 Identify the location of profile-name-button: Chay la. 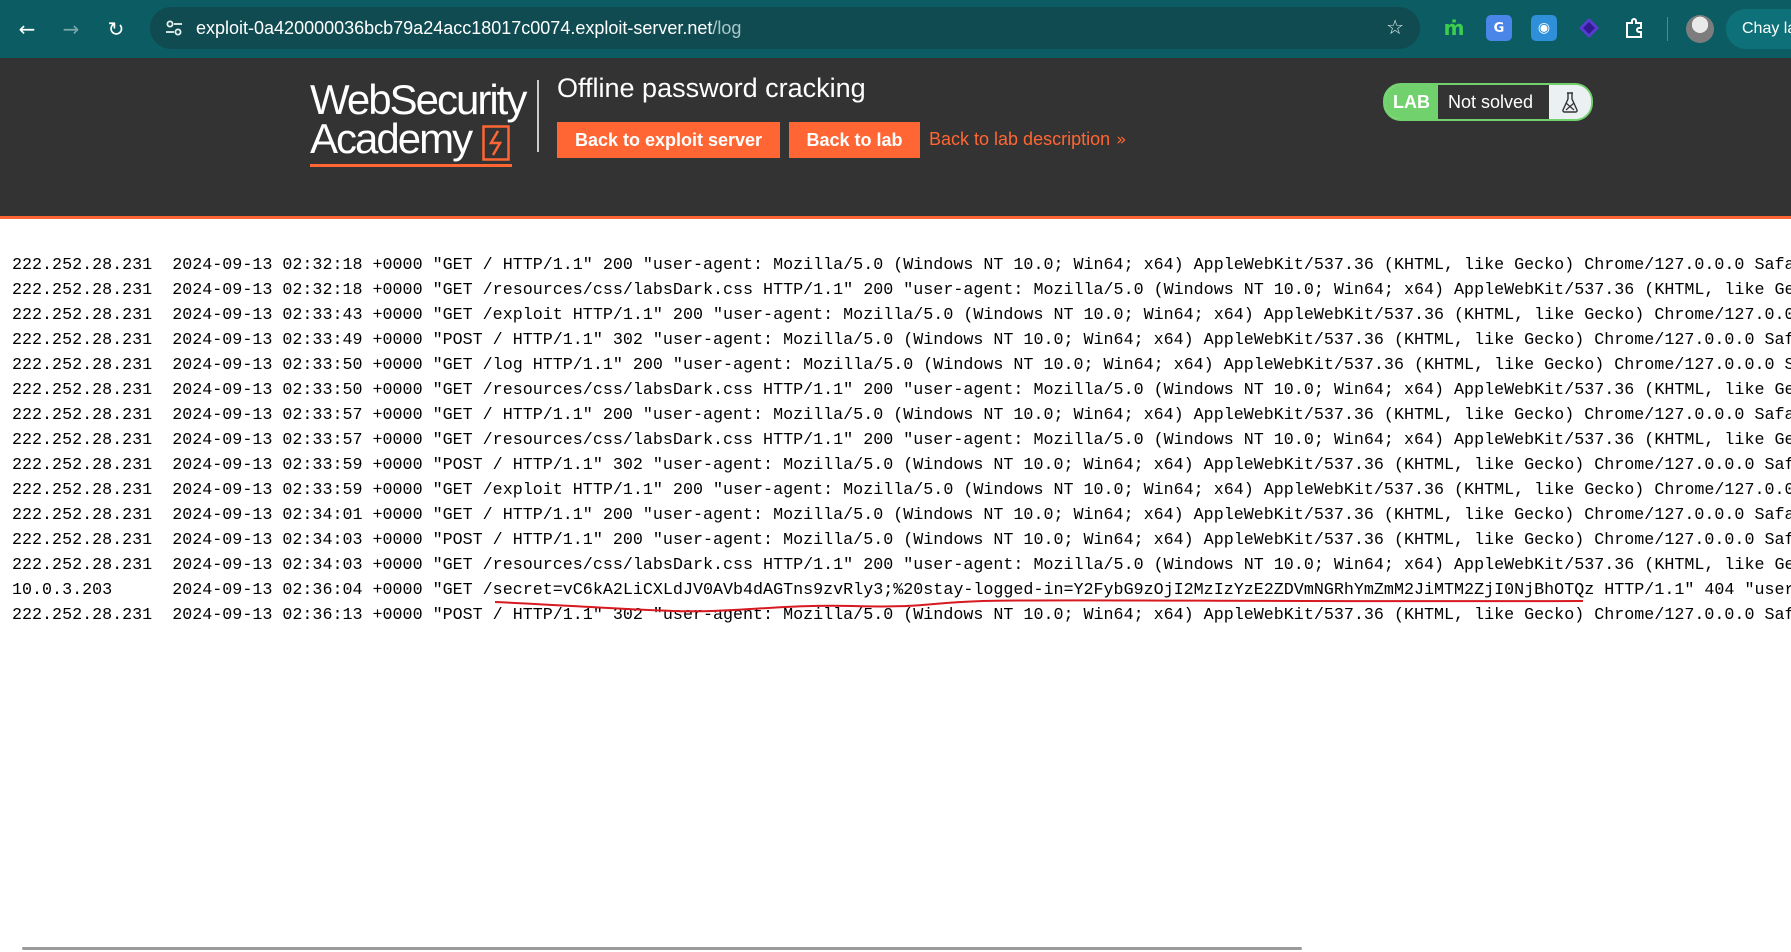
(1758, 29).